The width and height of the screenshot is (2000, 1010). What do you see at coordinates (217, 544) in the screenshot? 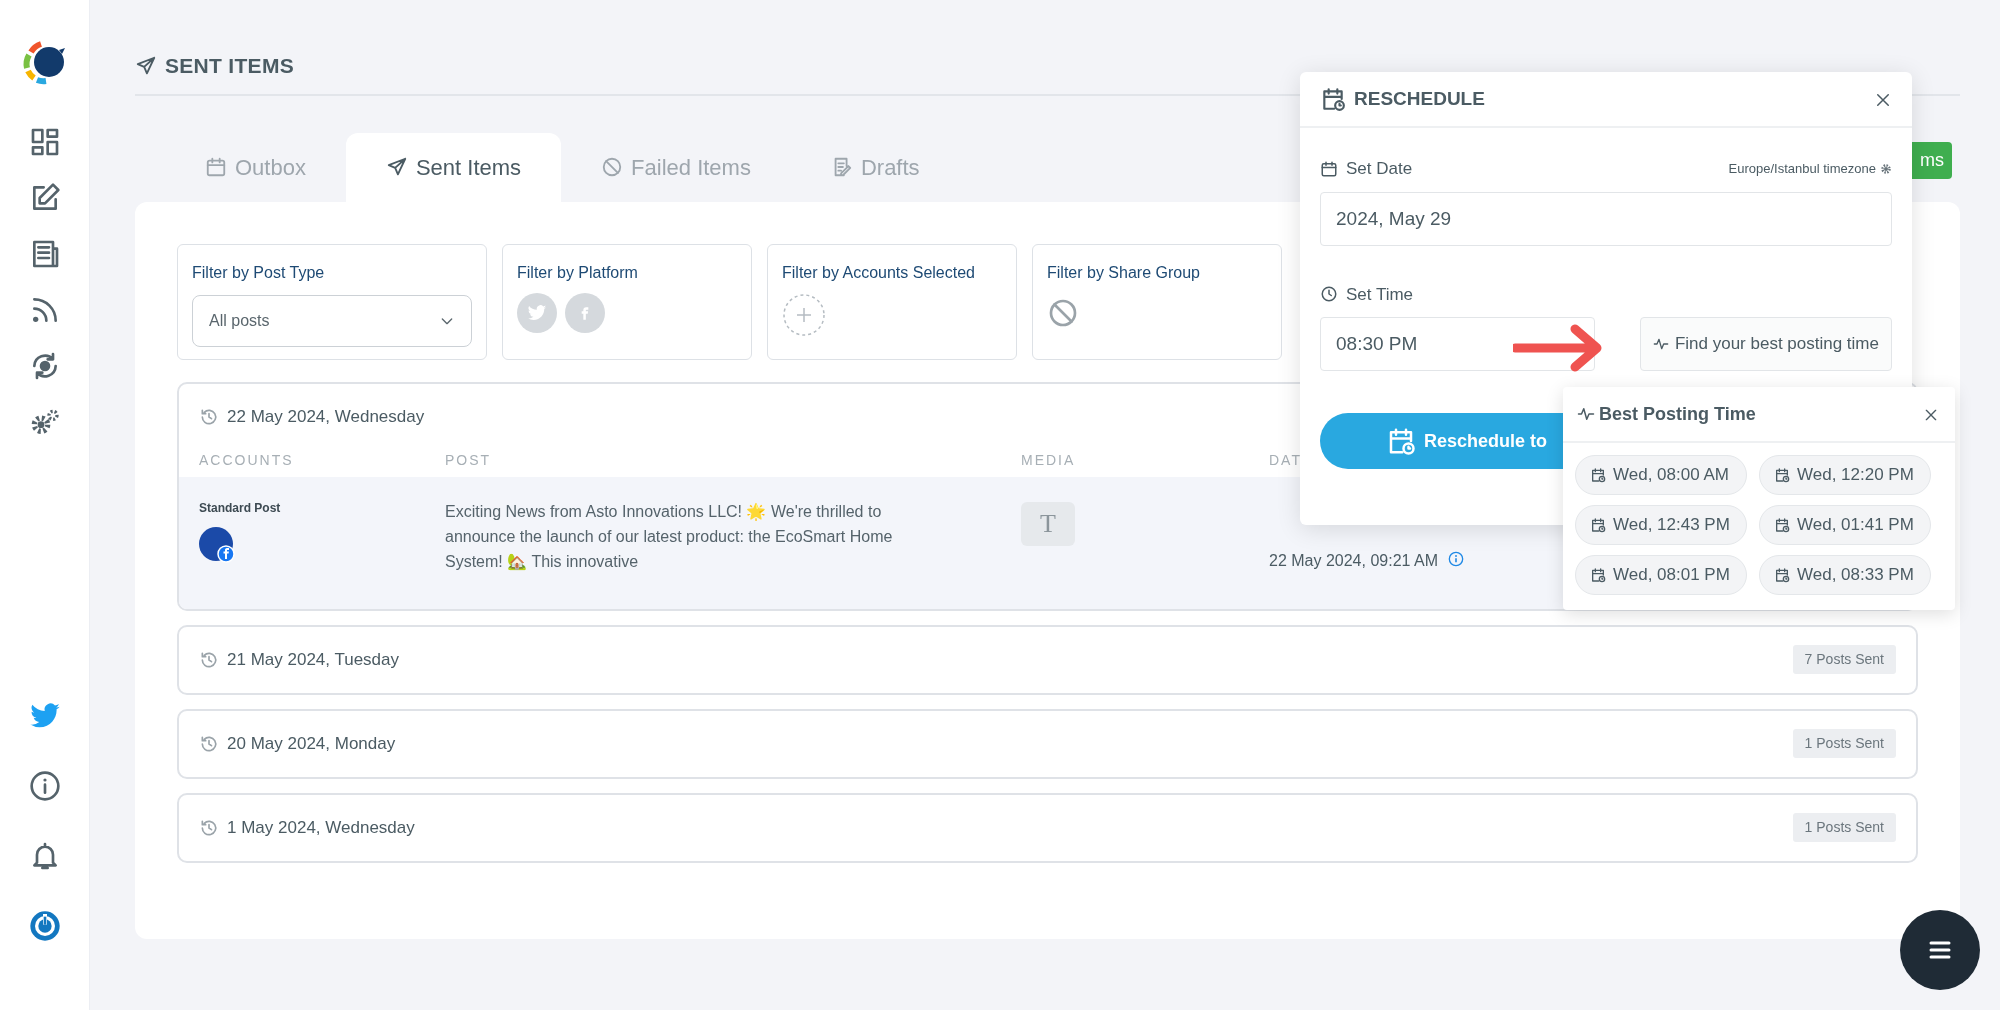
I see `account-avatar-icon` at bounding box center [217, 544].